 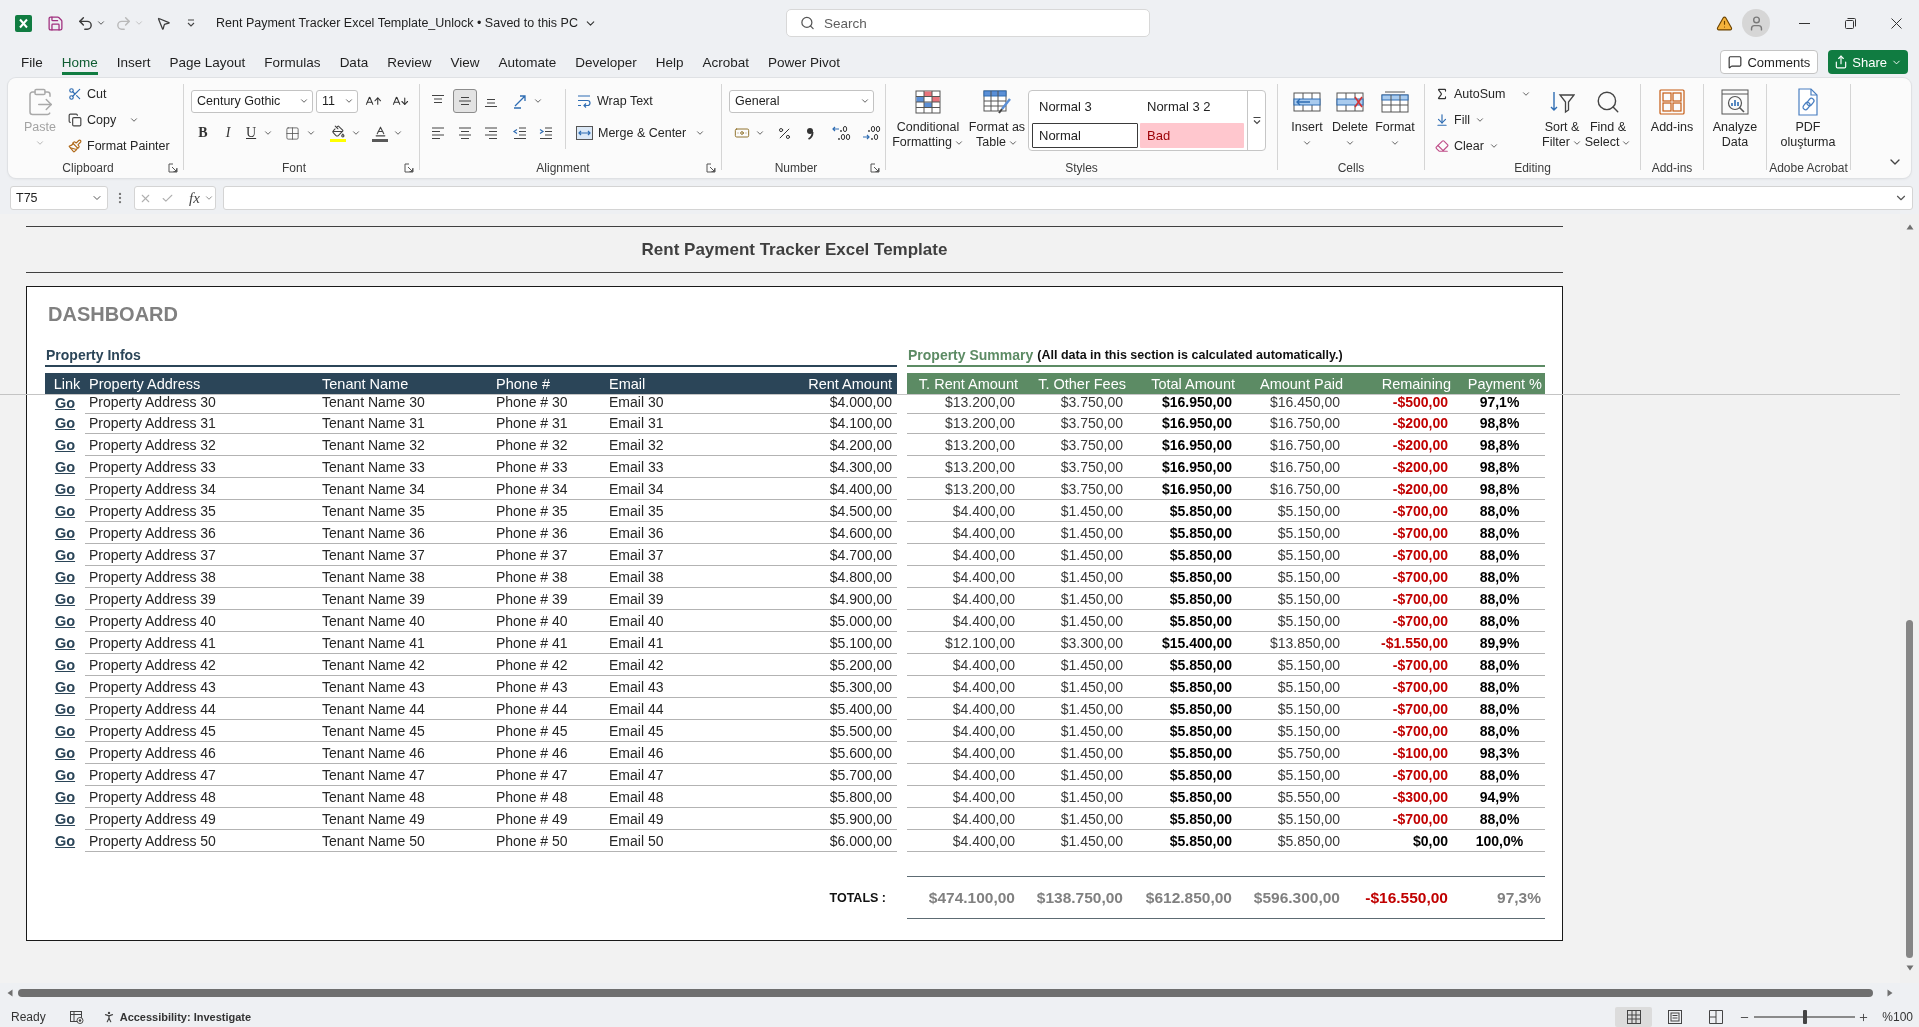 I want to click on scroll-right-arrow-icon, so click(x=1890, y=993).